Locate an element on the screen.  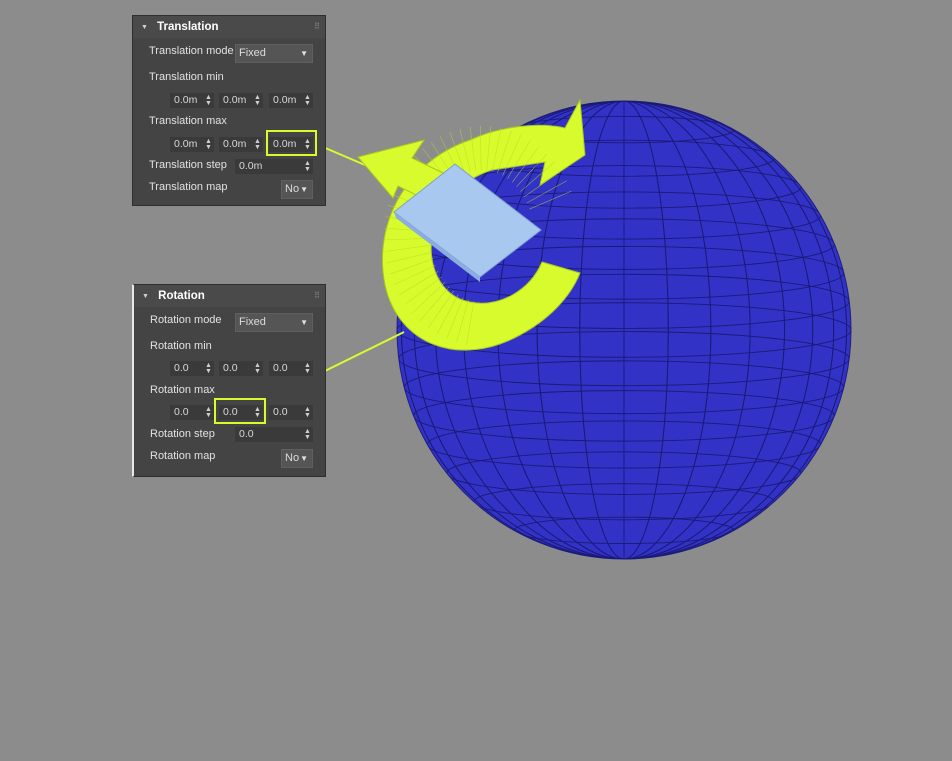
translation-max-x-value: 0.0m is located at coordinates (186, 144).